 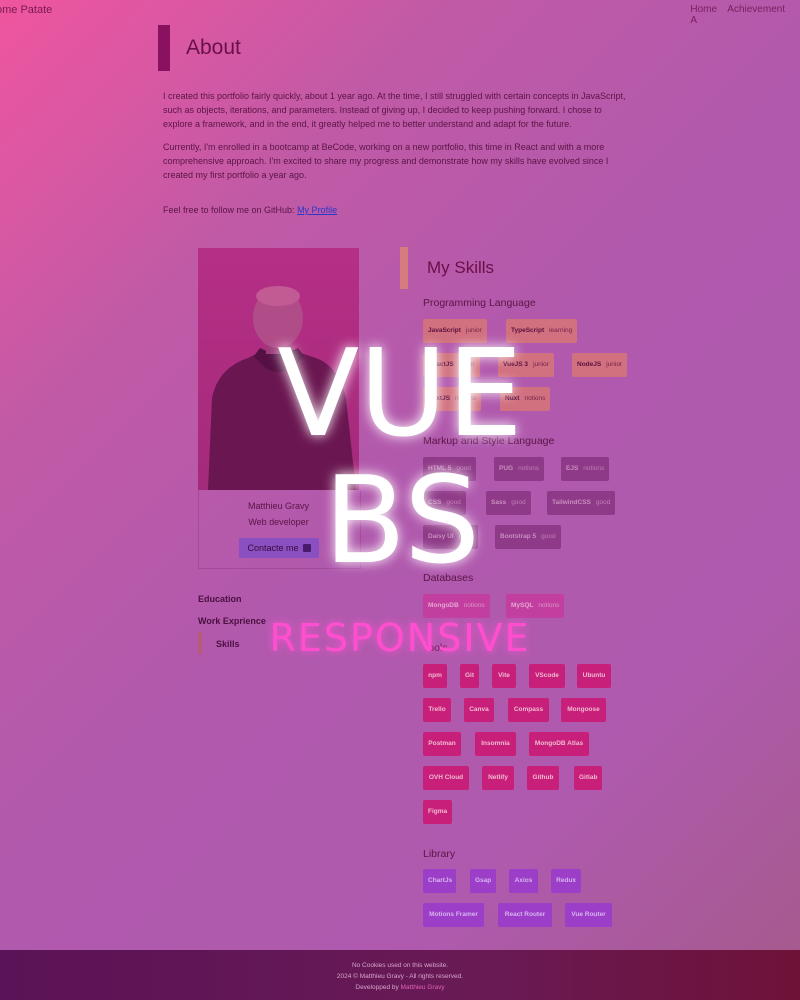 What do you see at coordinates (278, 506) in the screenshot?
I see `profile-name: Matthieu Gravy` at bounding box center [278, 506].